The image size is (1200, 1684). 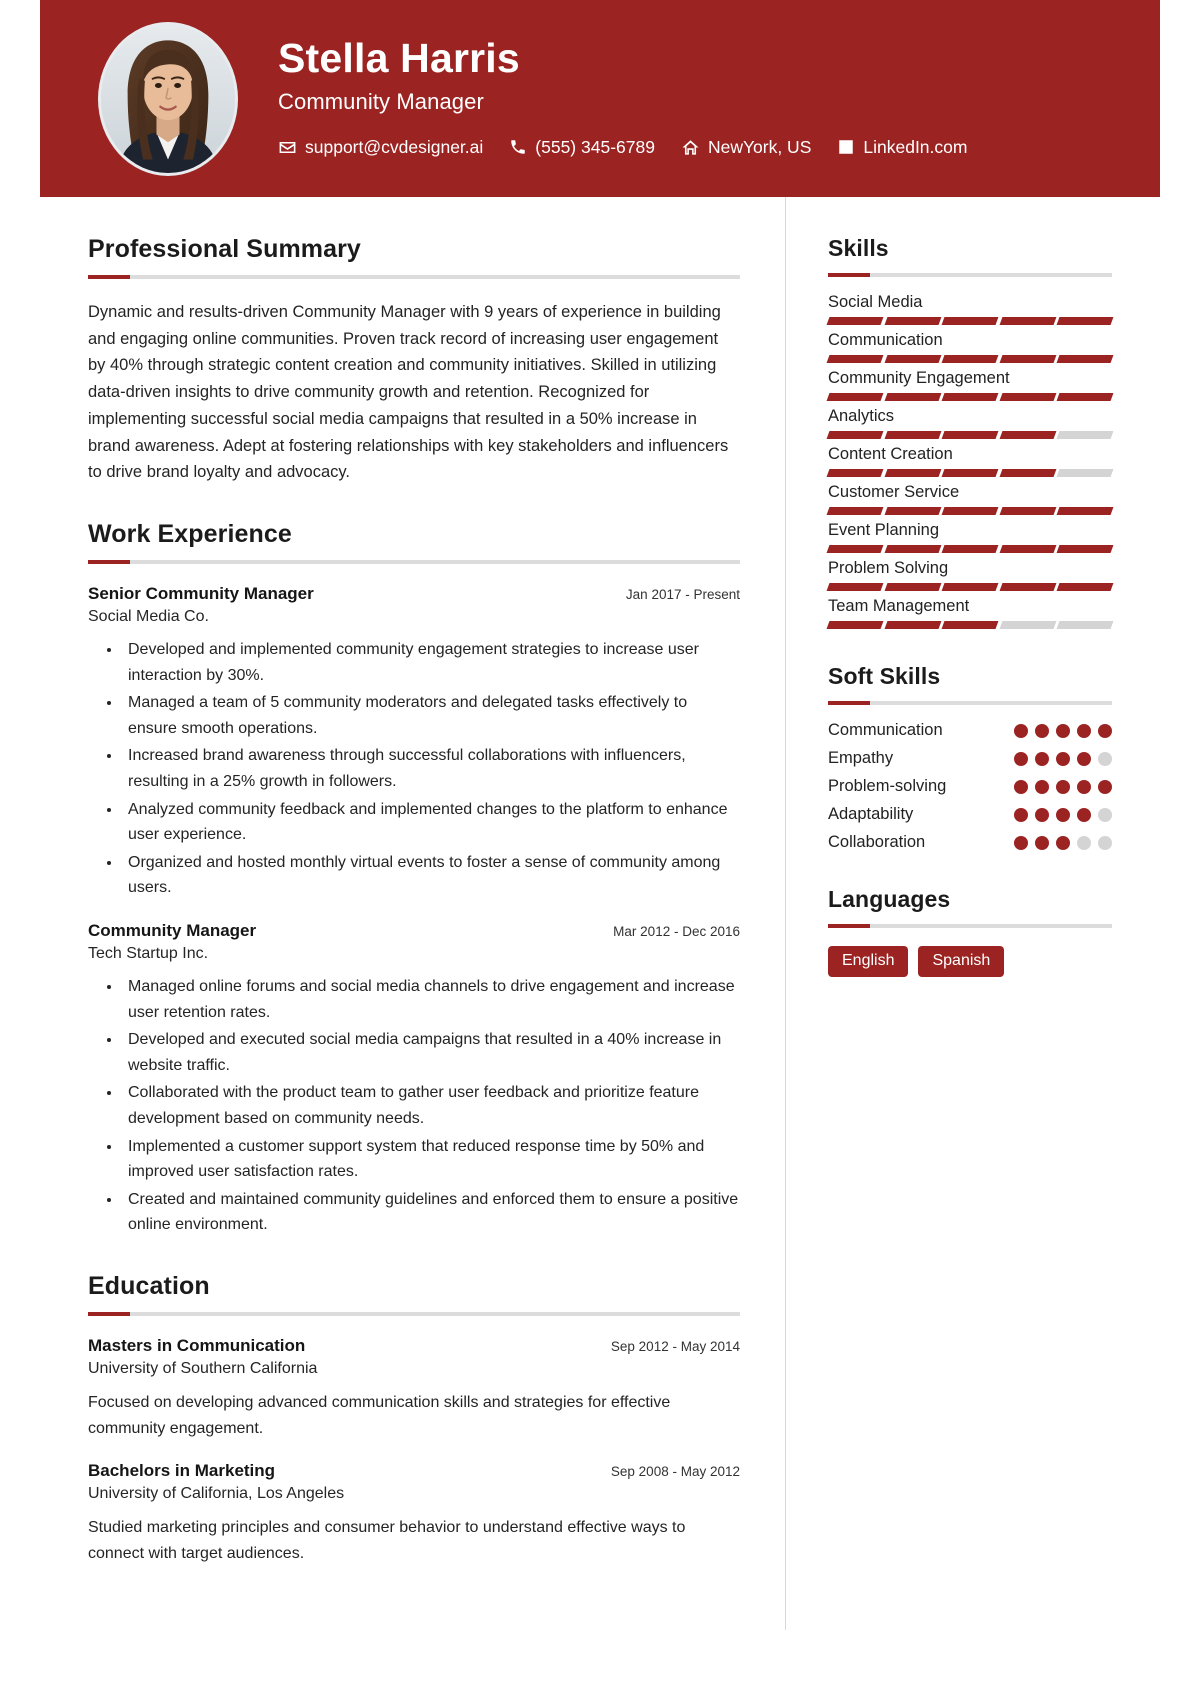 What do you see at coordinates (759, 146) in the screenshot?
I see `contact-location-text: NewYork, US` at bounding box center [759, 146].